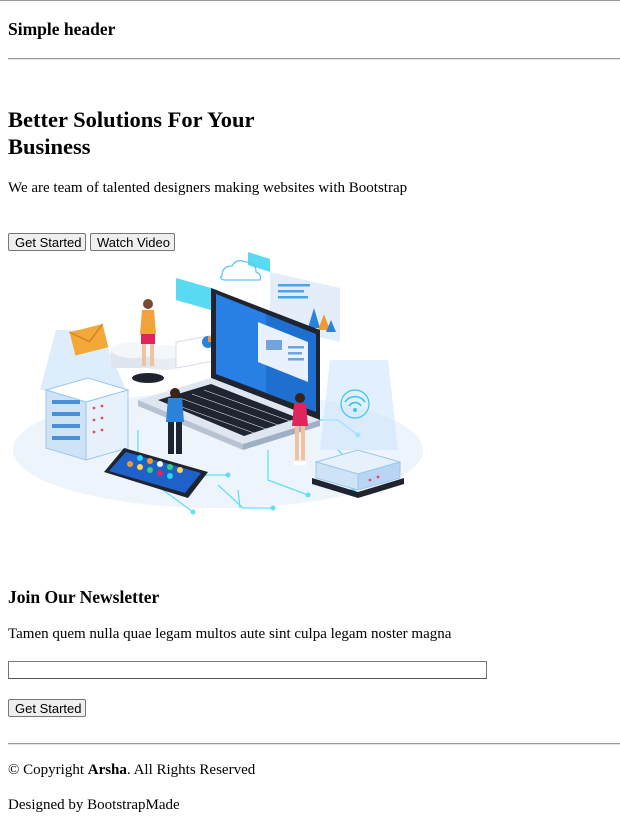 This screenshot has height=825, width=620. Describe the element at coordinates (314, 744) in the screenshot. I see `footer-divider` at that location.